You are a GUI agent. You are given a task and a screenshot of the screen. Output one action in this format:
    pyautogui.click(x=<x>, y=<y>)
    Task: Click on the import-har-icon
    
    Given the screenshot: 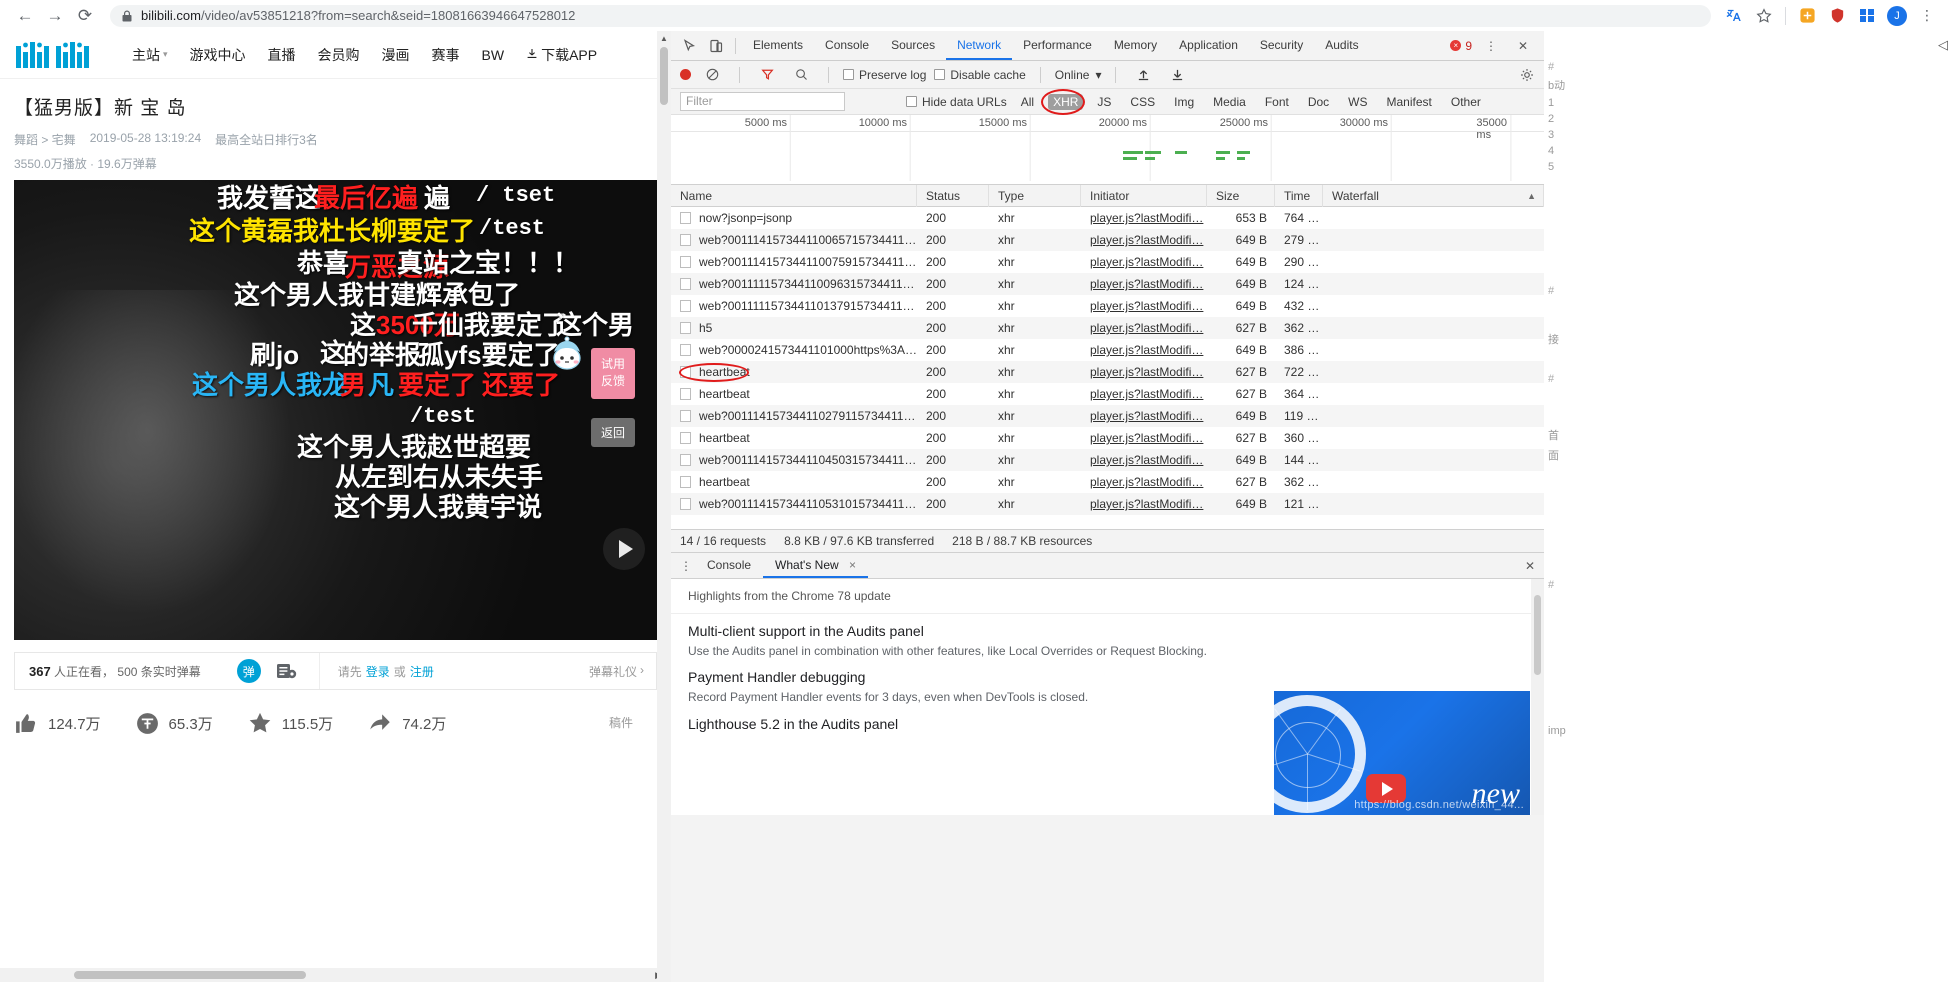 What is the action you would take?
    pyautogui.click(x=1143, y=75)
    